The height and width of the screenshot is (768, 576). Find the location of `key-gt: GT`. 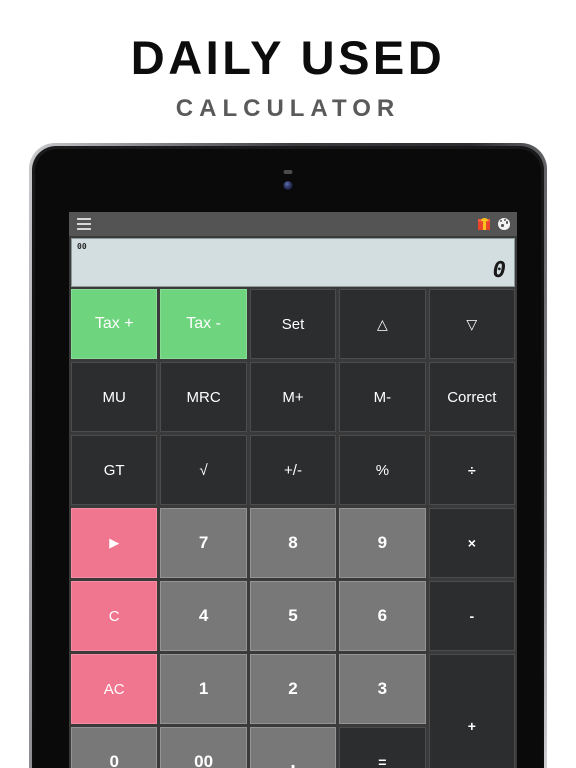

key-gt: GT is located at coordinates (114, 470).